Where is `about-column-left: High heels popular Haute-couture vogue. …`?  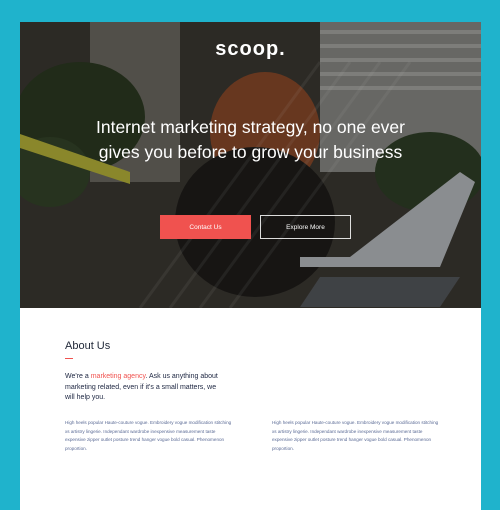 about-column-left: High heels popular Haute-couture vogue. … is located at coordinates (148, 435).